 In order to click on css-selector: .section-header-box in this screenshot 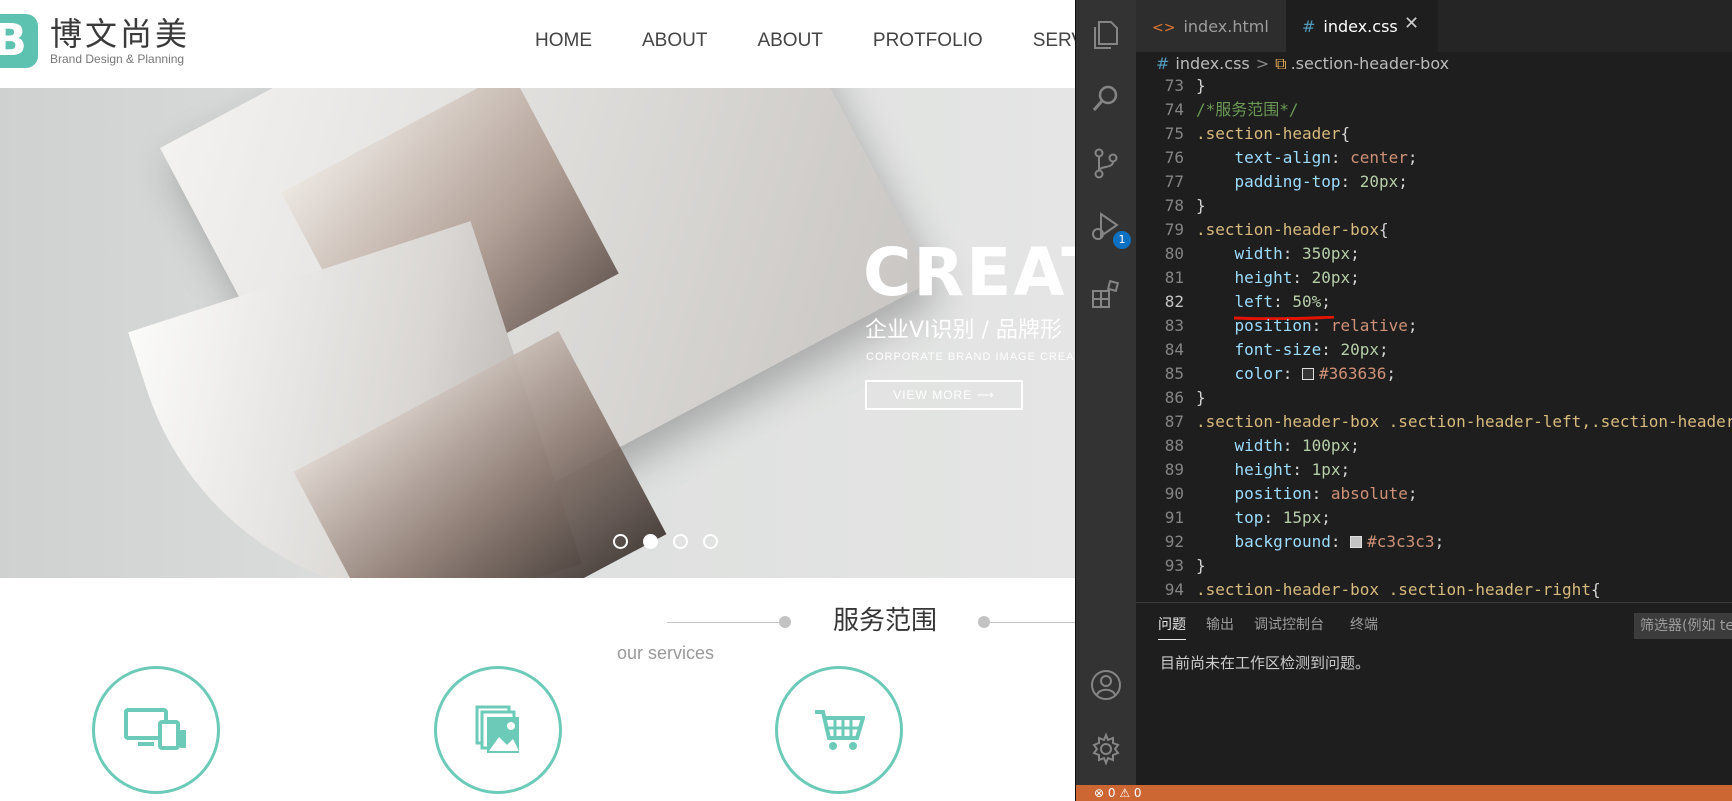, I will do `click(1288, 229)`.